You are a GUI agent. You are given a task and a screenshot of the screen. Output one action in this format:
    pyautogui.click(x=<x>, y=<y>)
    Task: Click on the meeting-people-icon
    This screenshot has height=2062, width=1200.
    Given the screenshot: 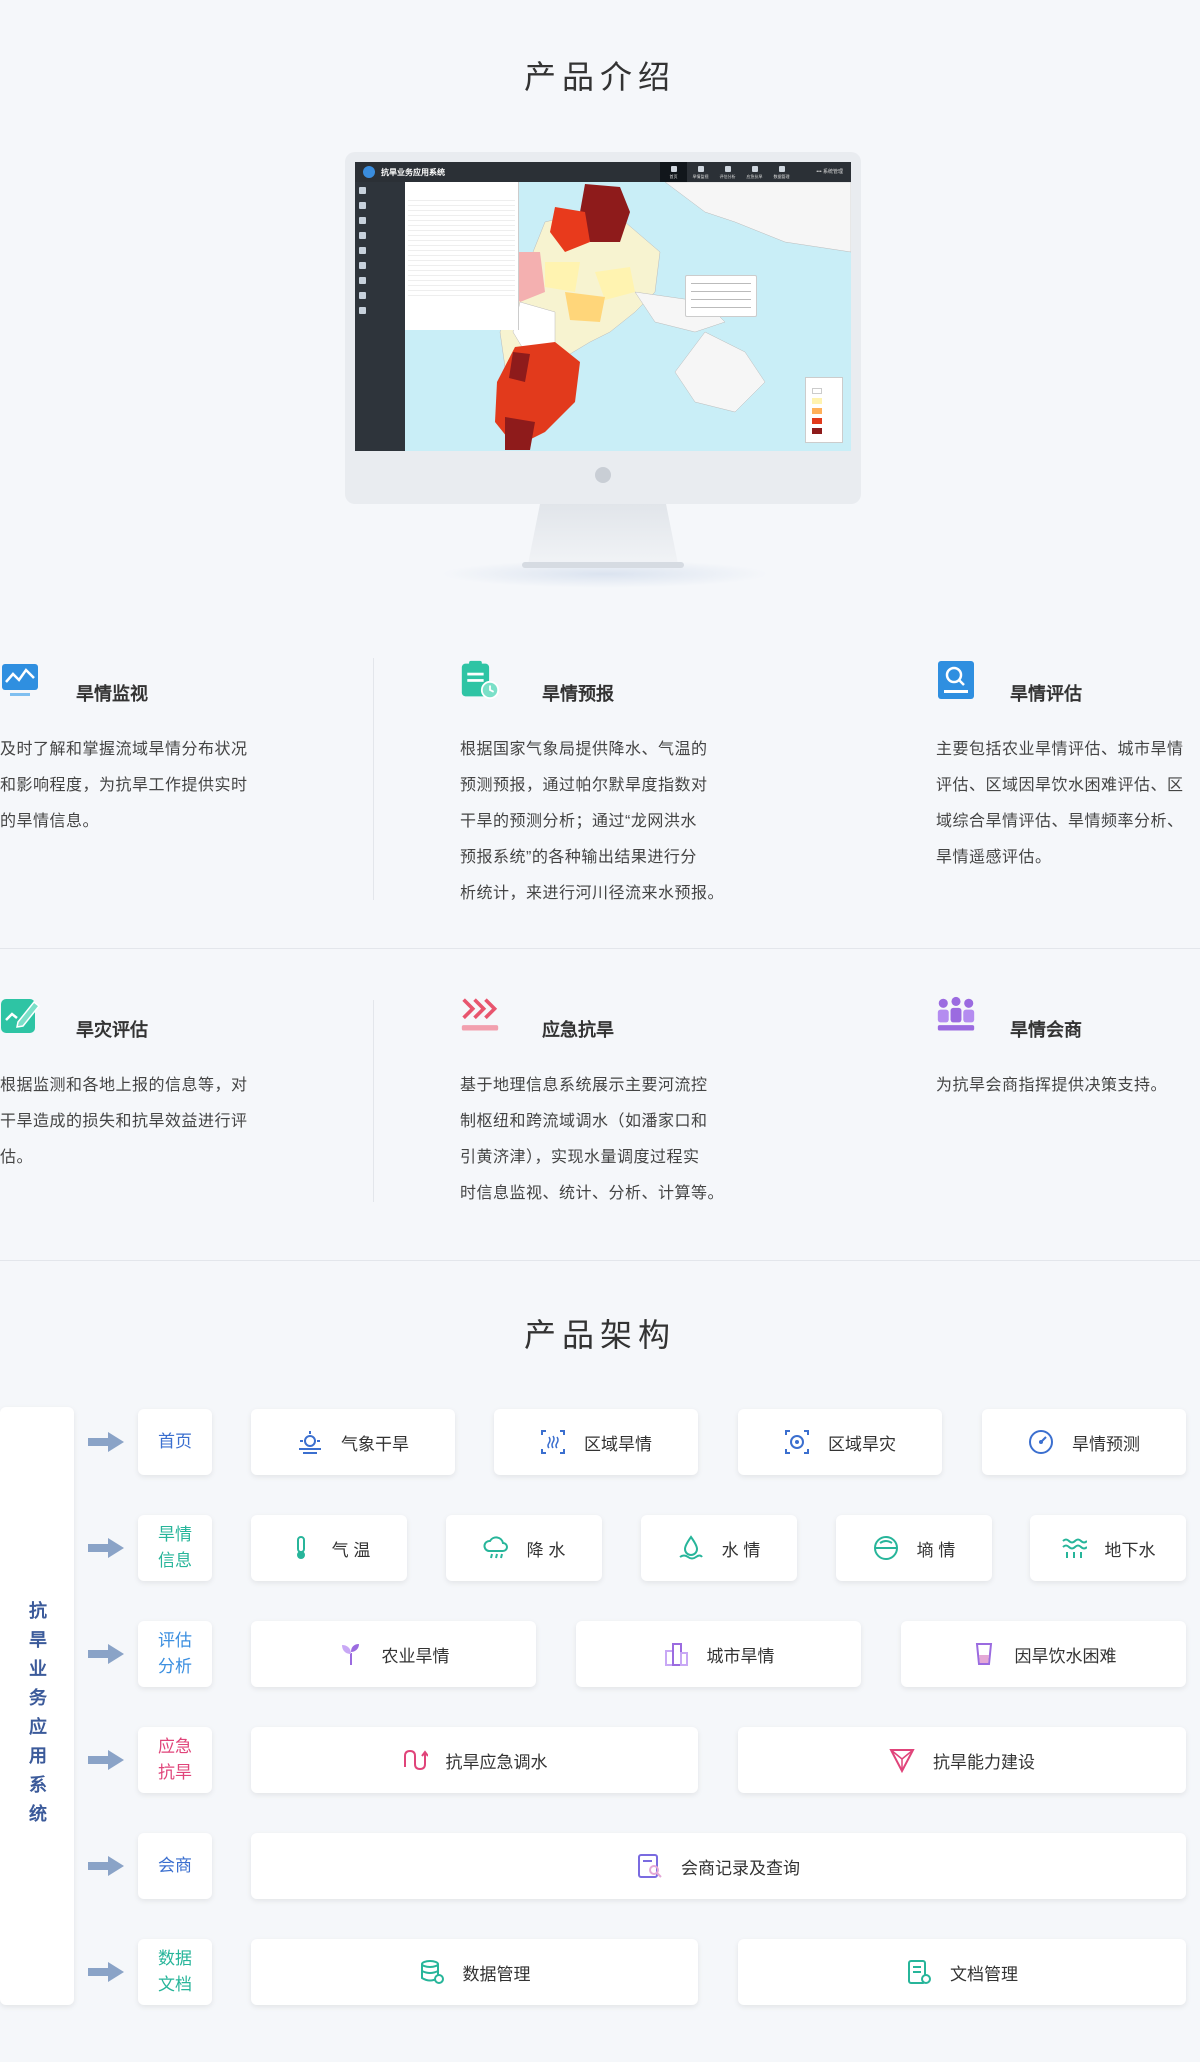 What is the action you would take?
    pyautogui.click(x=956, y=1013)
    